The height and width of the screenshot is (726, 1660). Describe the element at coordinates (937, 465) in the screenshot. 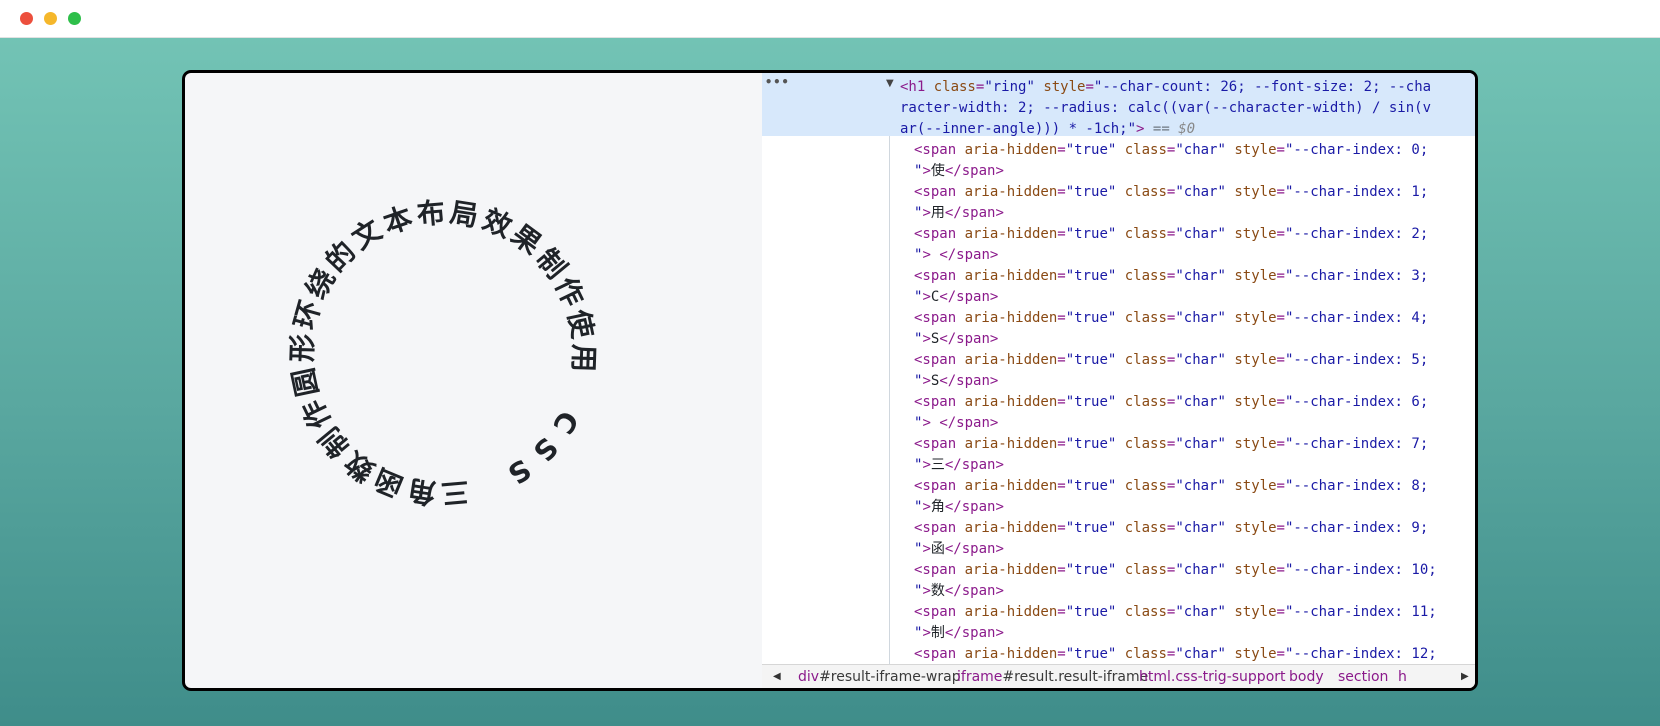

I see `span-char-text: 三` at that location.